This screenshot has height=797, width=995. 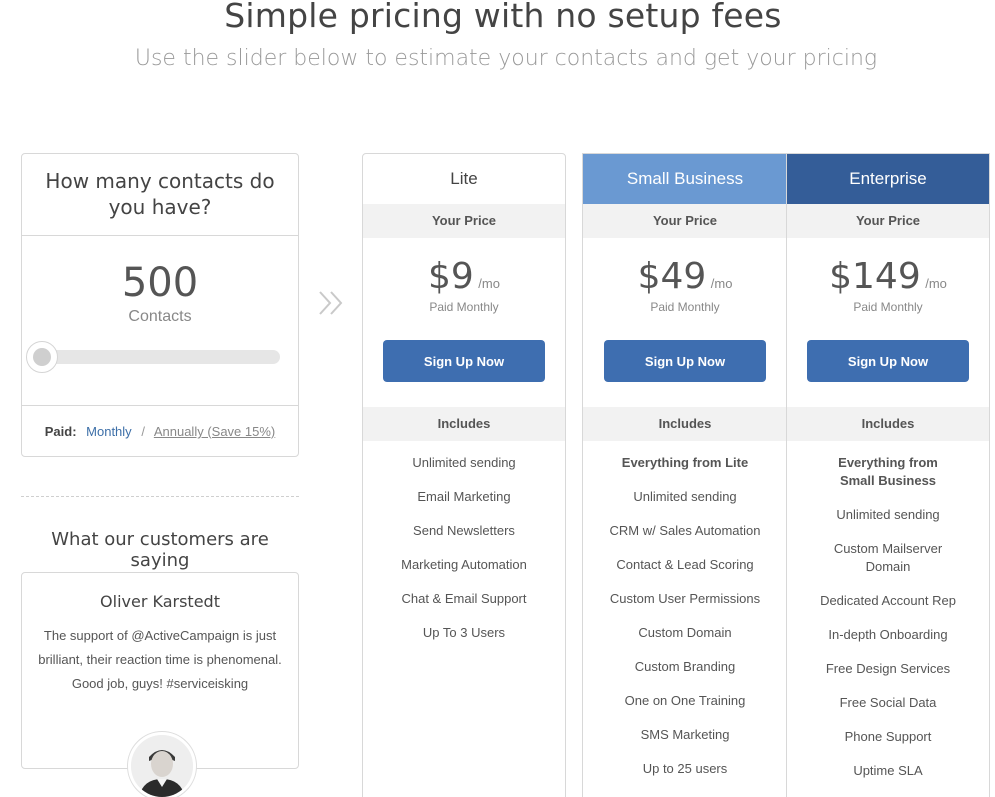 I want to click on billing-monthly-link: Monthly, so click(x=109, y=431).